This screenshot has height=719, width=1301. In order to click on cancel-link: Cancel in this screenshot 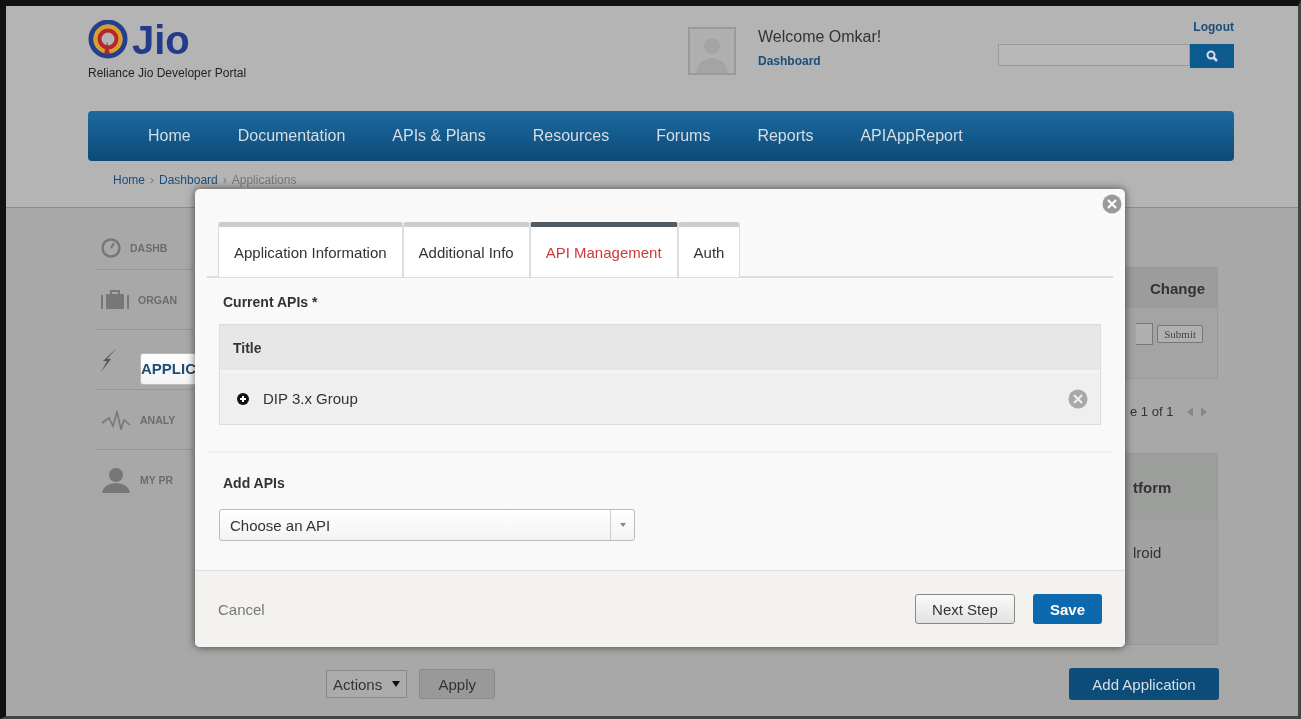, I will do `click(241, 609)`.